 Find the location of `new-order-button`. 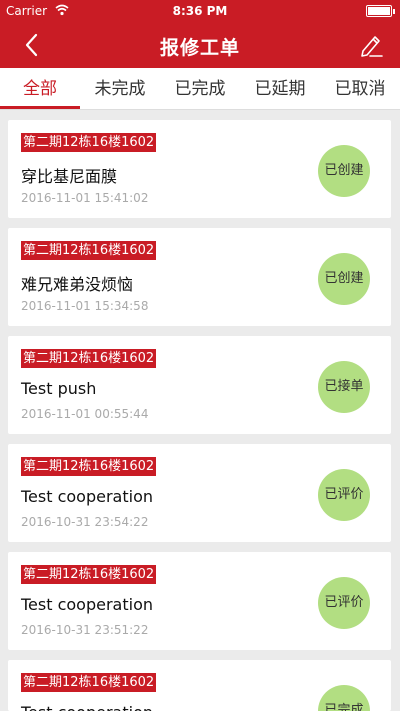

new-order-button is located at coordinates (370, 45).